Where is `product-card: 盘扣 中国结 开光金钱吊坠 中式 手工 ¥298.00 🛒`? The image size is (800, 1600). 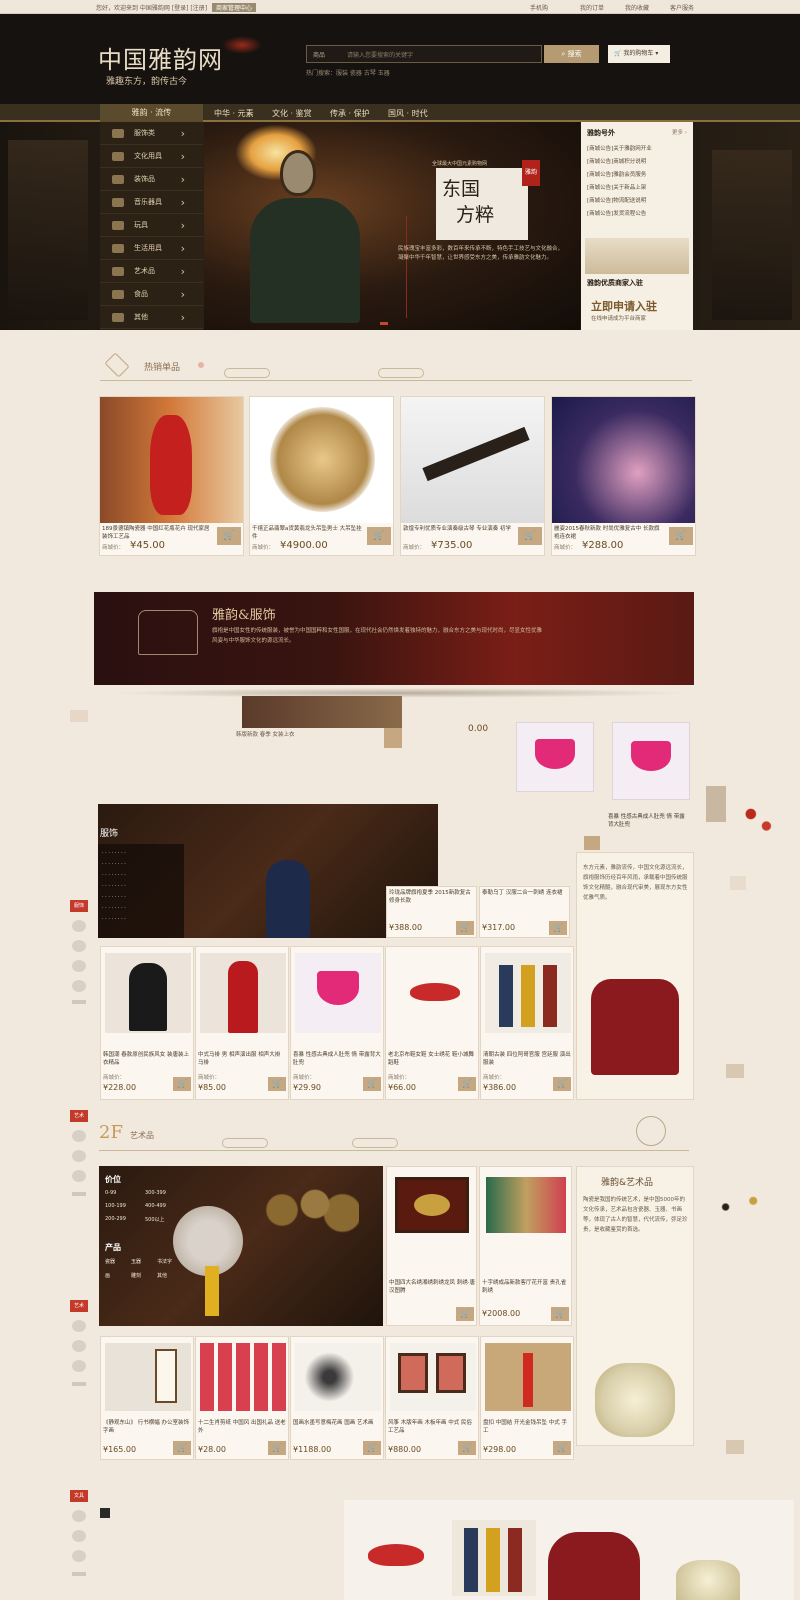 product-card: 盘扣 中国结 开光金钱吊坠 中式 手工 ¥298.00 🛒 is located at coordinates (527, 1398).